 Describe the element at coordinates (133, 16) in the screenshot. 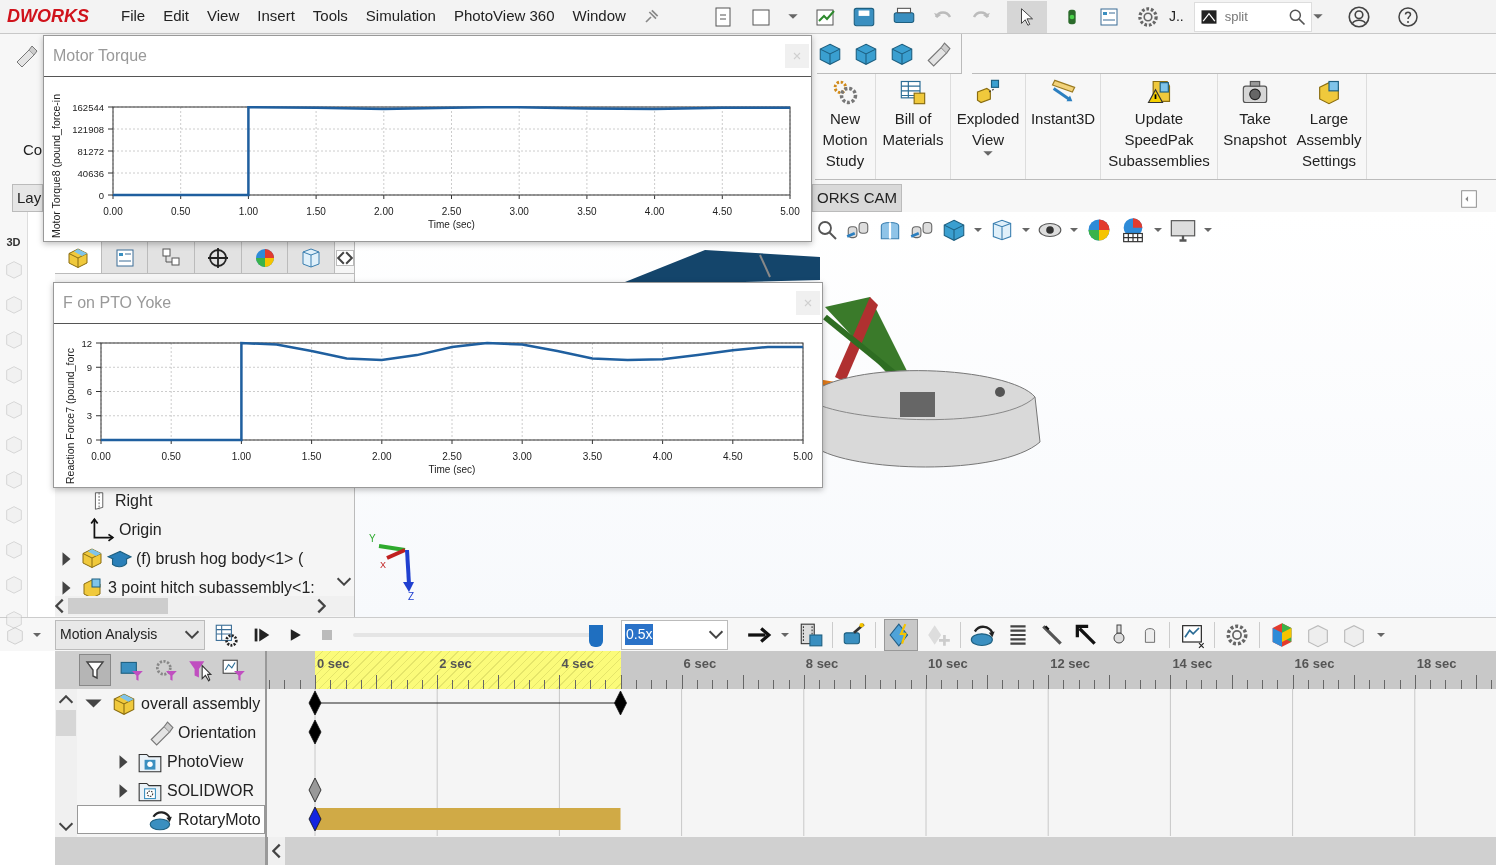

I see `menu-item: File` at that location.